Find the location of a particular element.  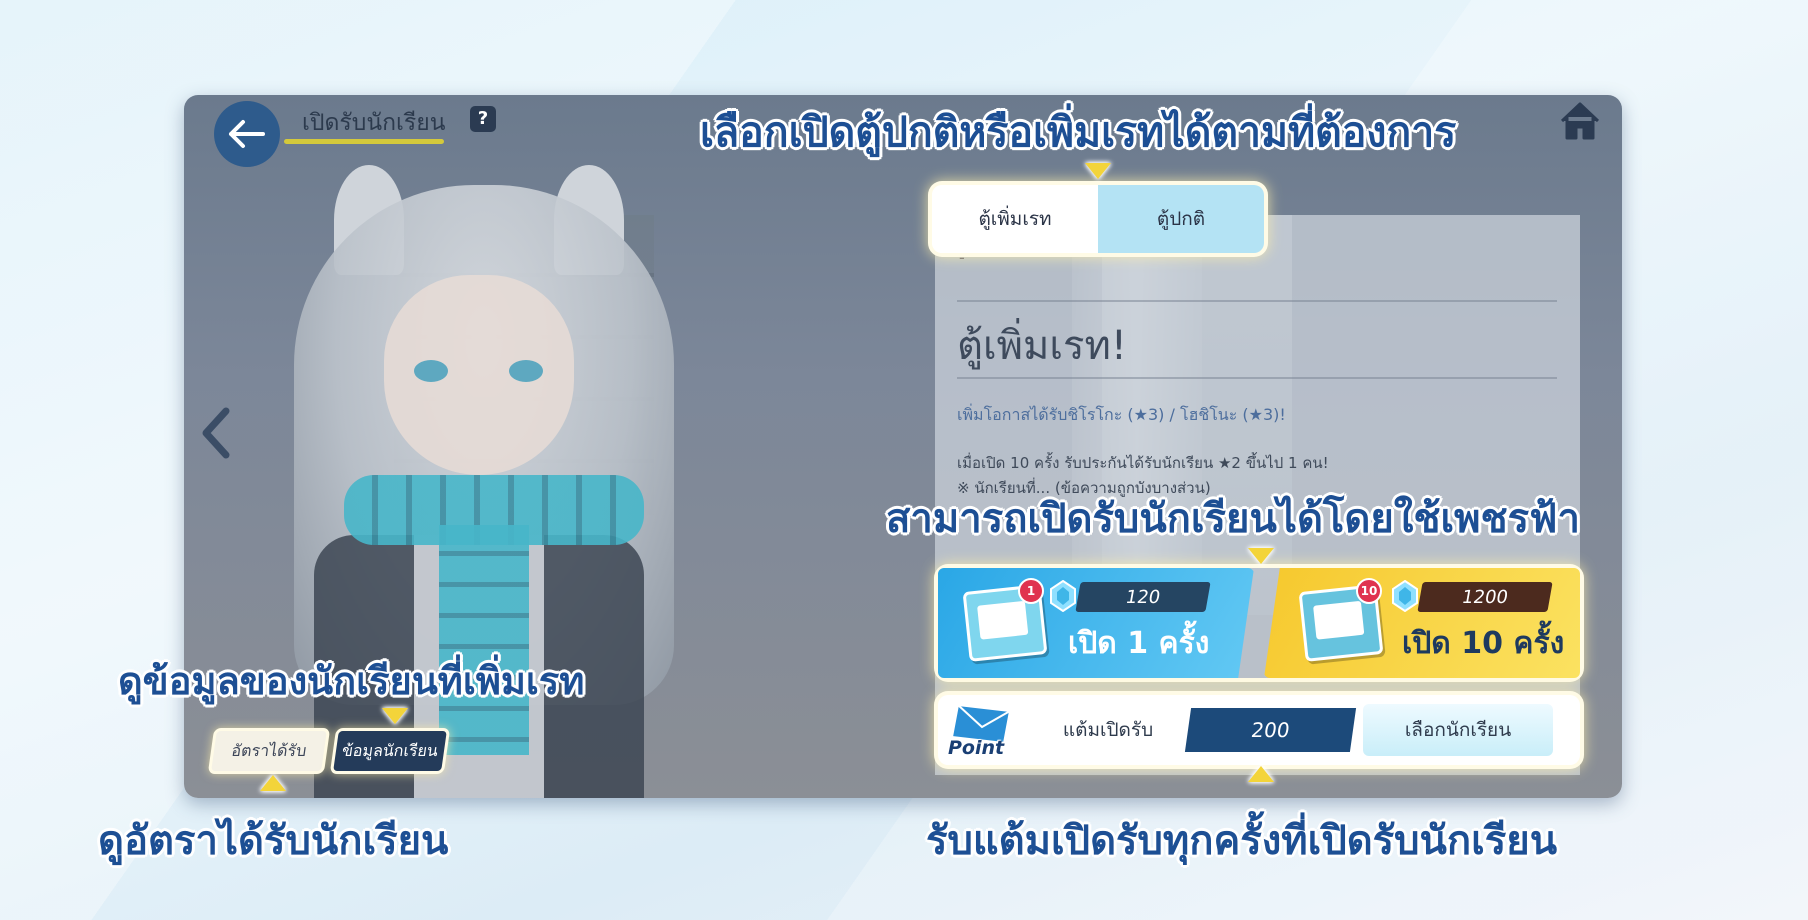

pull-count-badge: 1 is located at coordinates (1031, 591).